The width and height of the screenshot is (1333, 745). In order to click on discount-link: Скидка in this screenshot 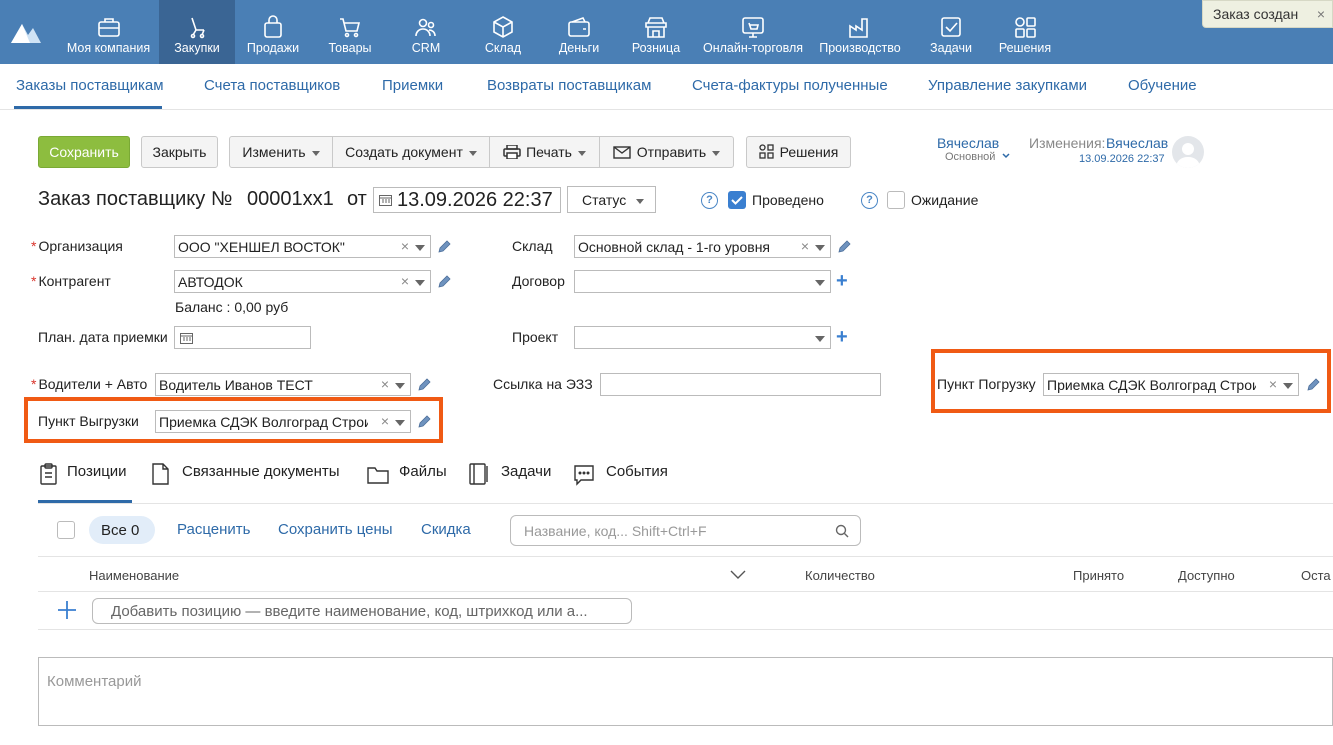, I will do `click(446, 529)`.